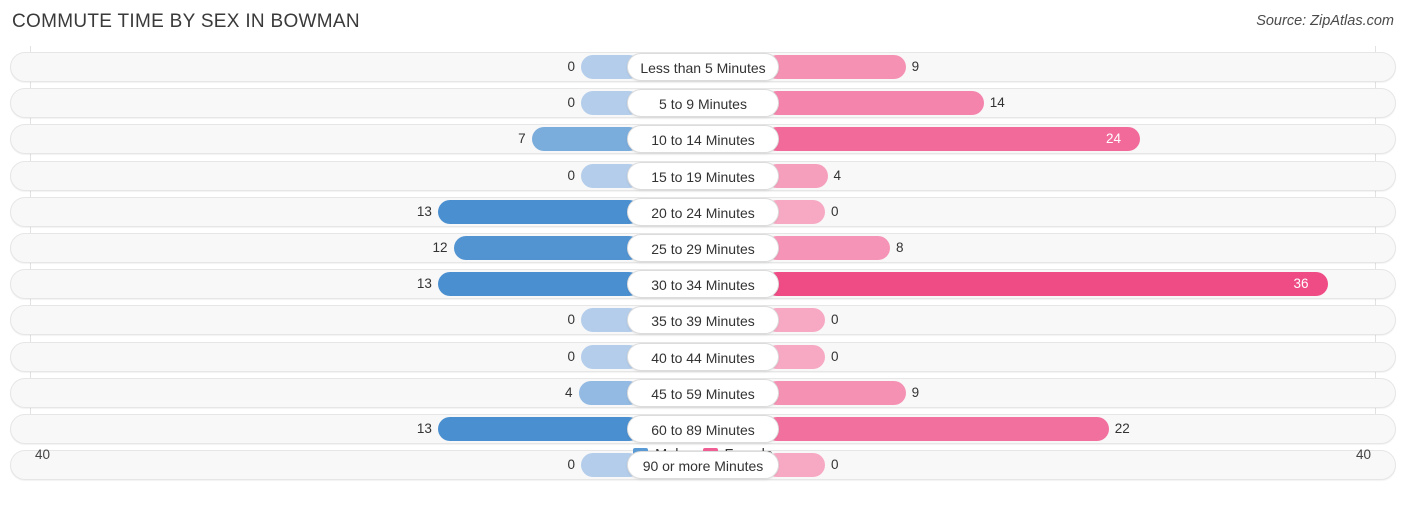 Image resolution: width=1406 pixels, height=523 pixels. Describe the element at coordinates (703, 320) in the screenshot. I see `category-label-pill: 35 to 39 Minutes` at that location.